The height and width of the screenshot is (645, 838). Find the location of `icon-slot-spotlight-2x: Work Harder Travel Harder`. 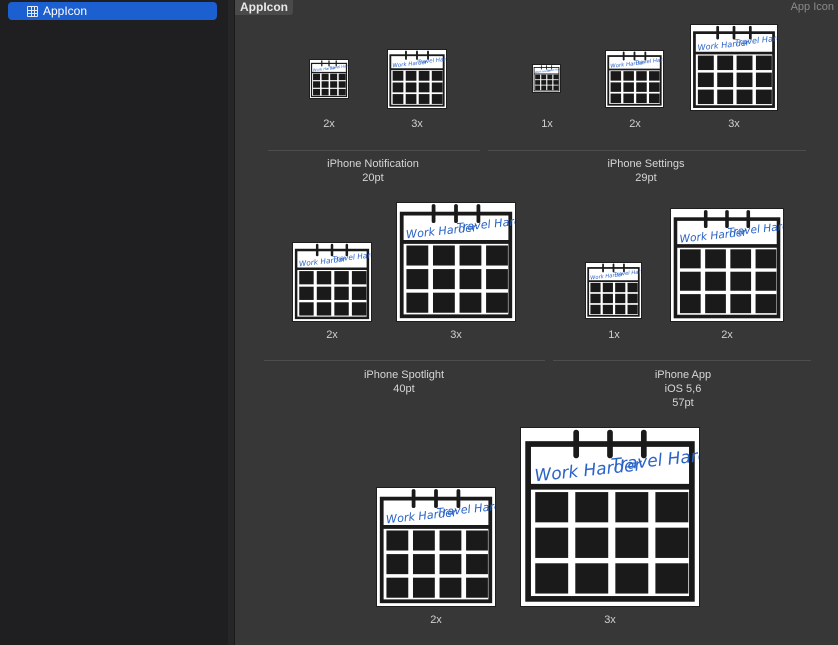

icon-slot-spotlight-2x: Work Harder Travel Harder is located at coordinates (332, 282).